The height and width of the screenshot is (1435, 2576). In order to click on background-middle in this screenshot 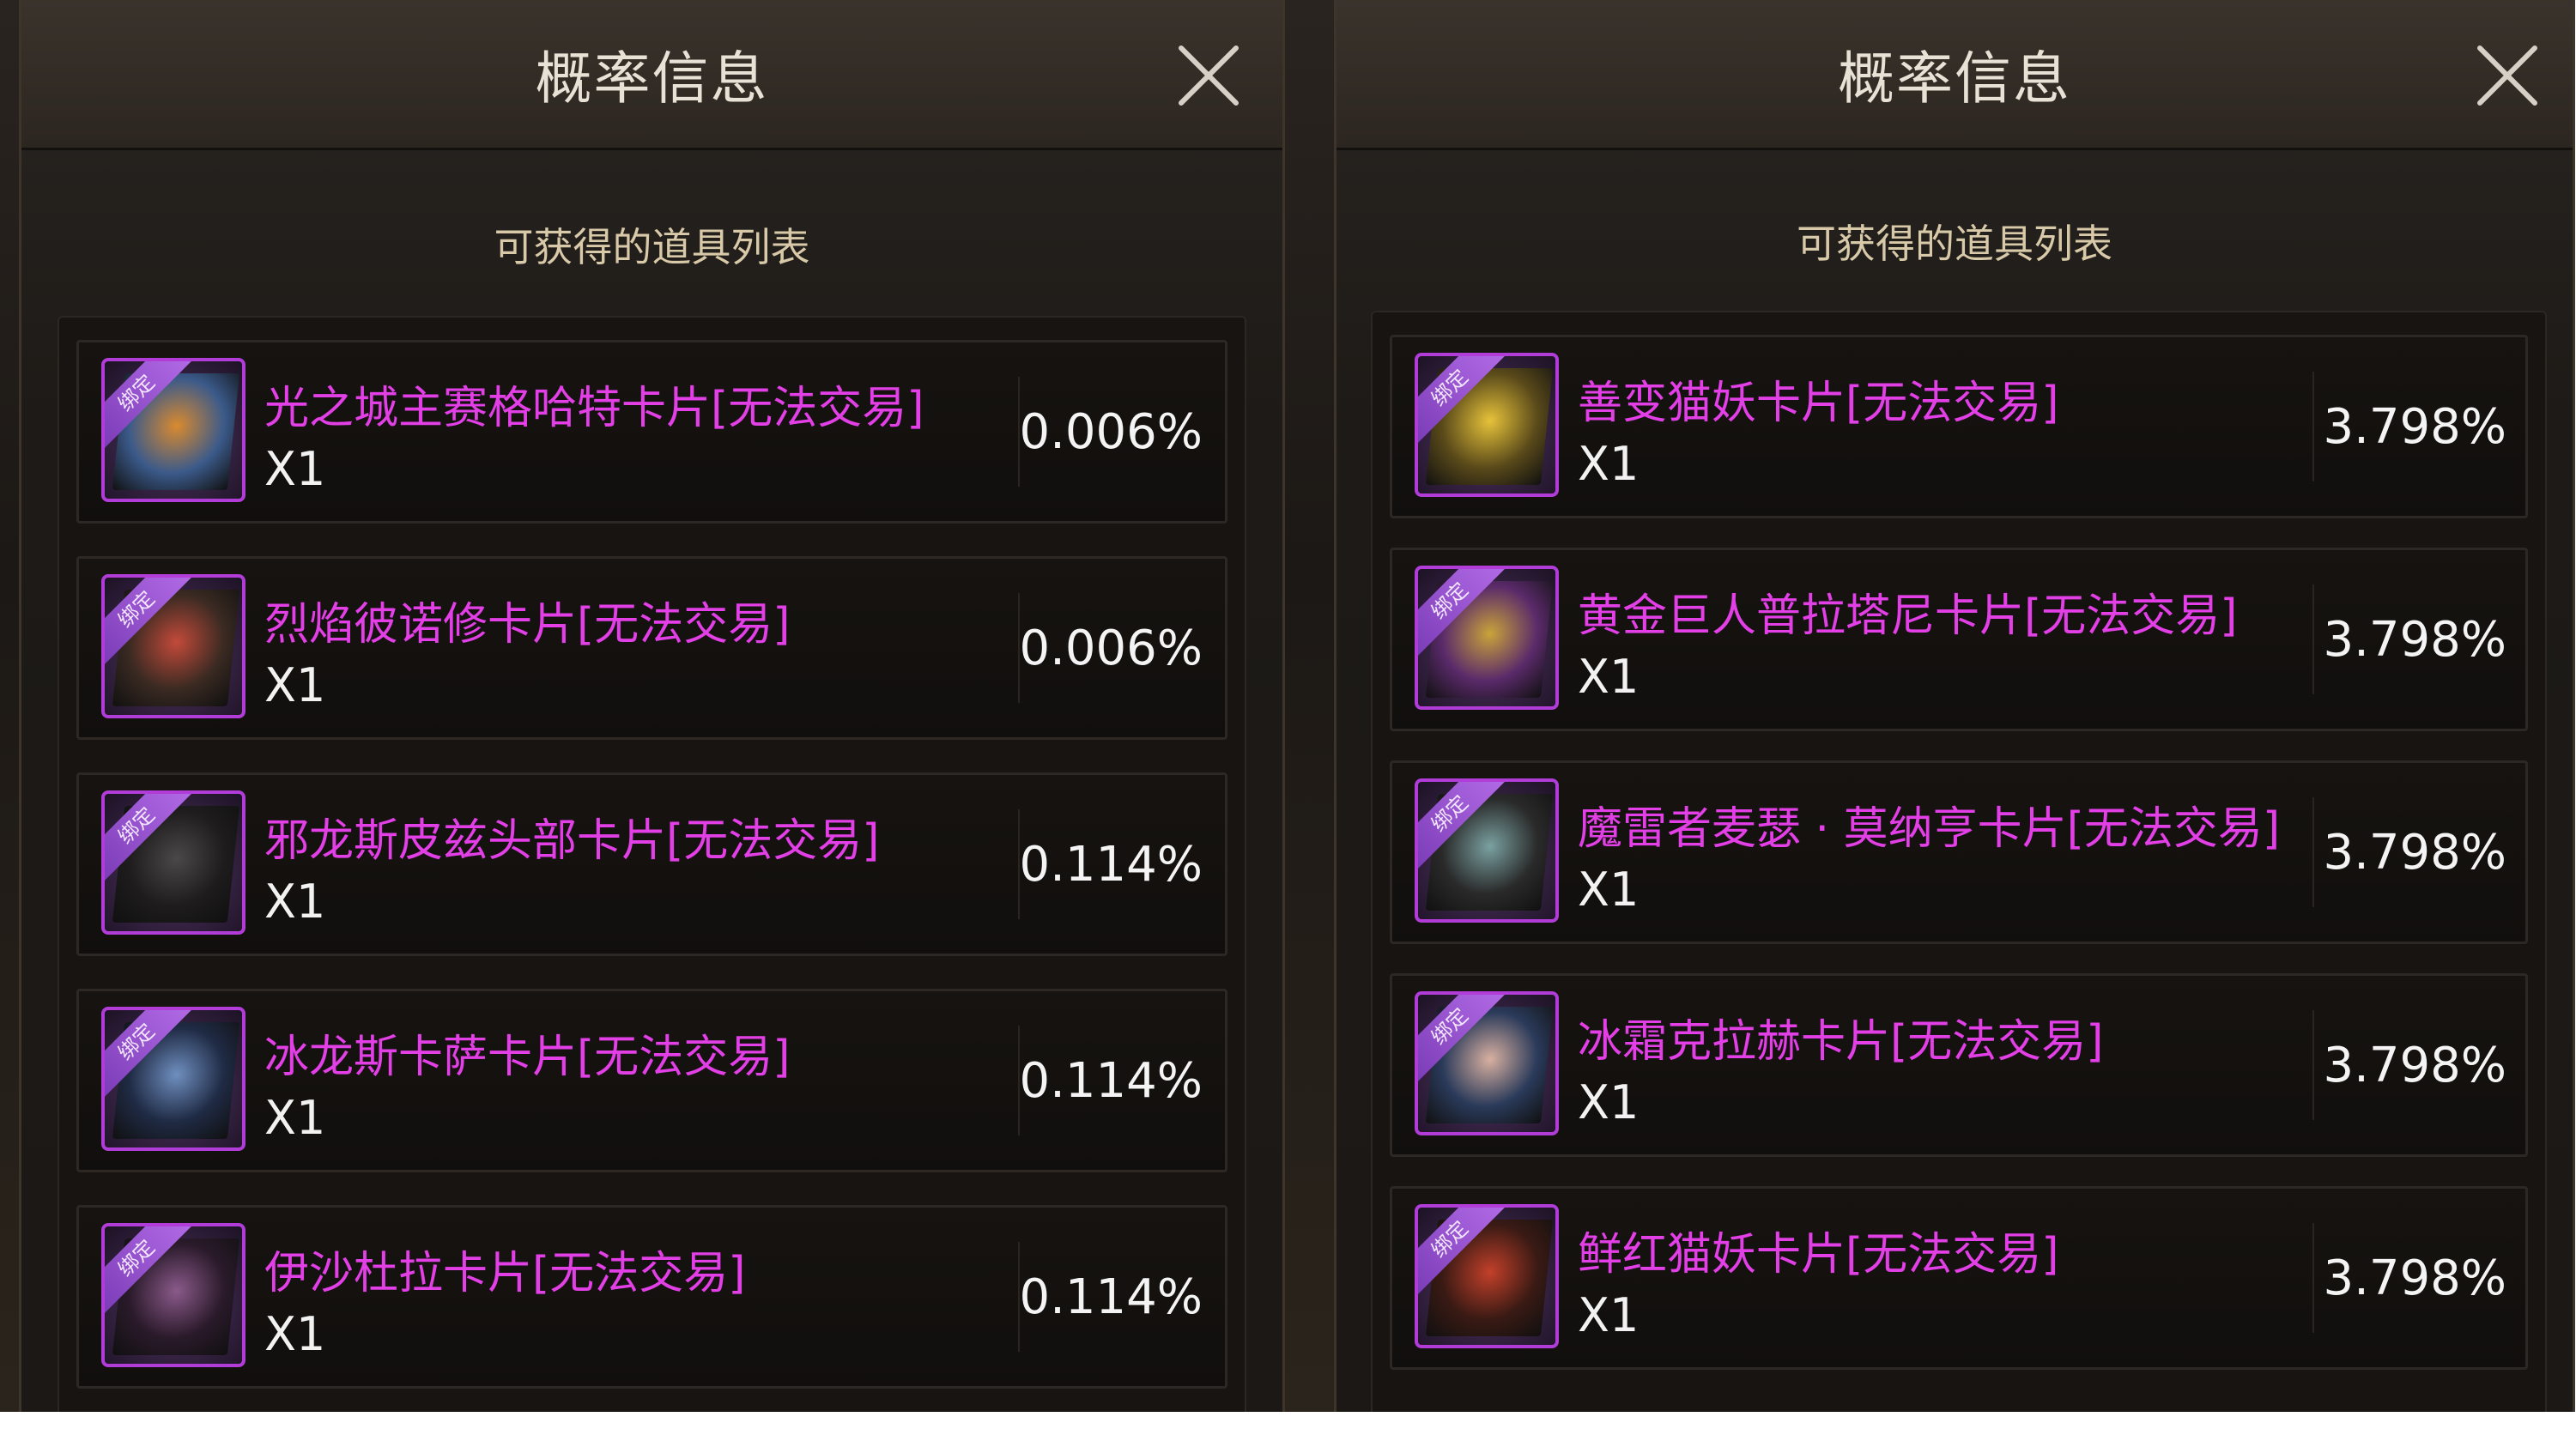, I will do `click(1309, 706)`.